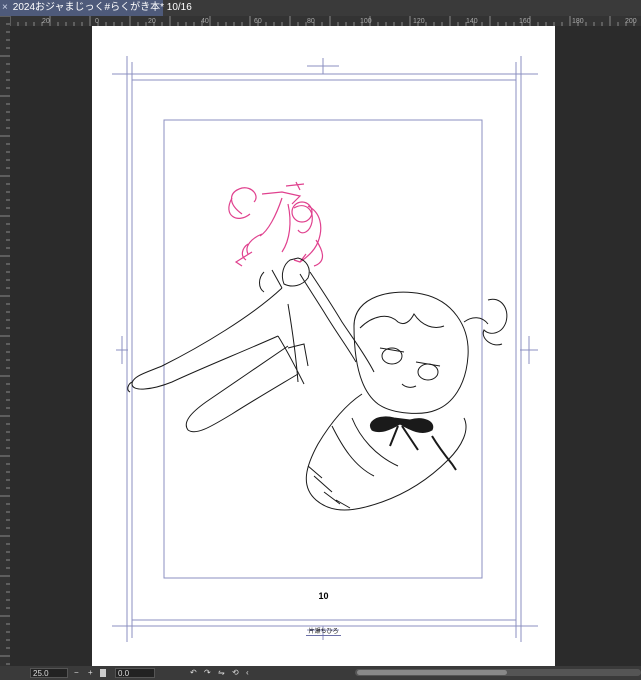 Image resolution: width=641 pixels, height=680 pixels. I want to click on zoom-in-button: +, so click(92, 673).